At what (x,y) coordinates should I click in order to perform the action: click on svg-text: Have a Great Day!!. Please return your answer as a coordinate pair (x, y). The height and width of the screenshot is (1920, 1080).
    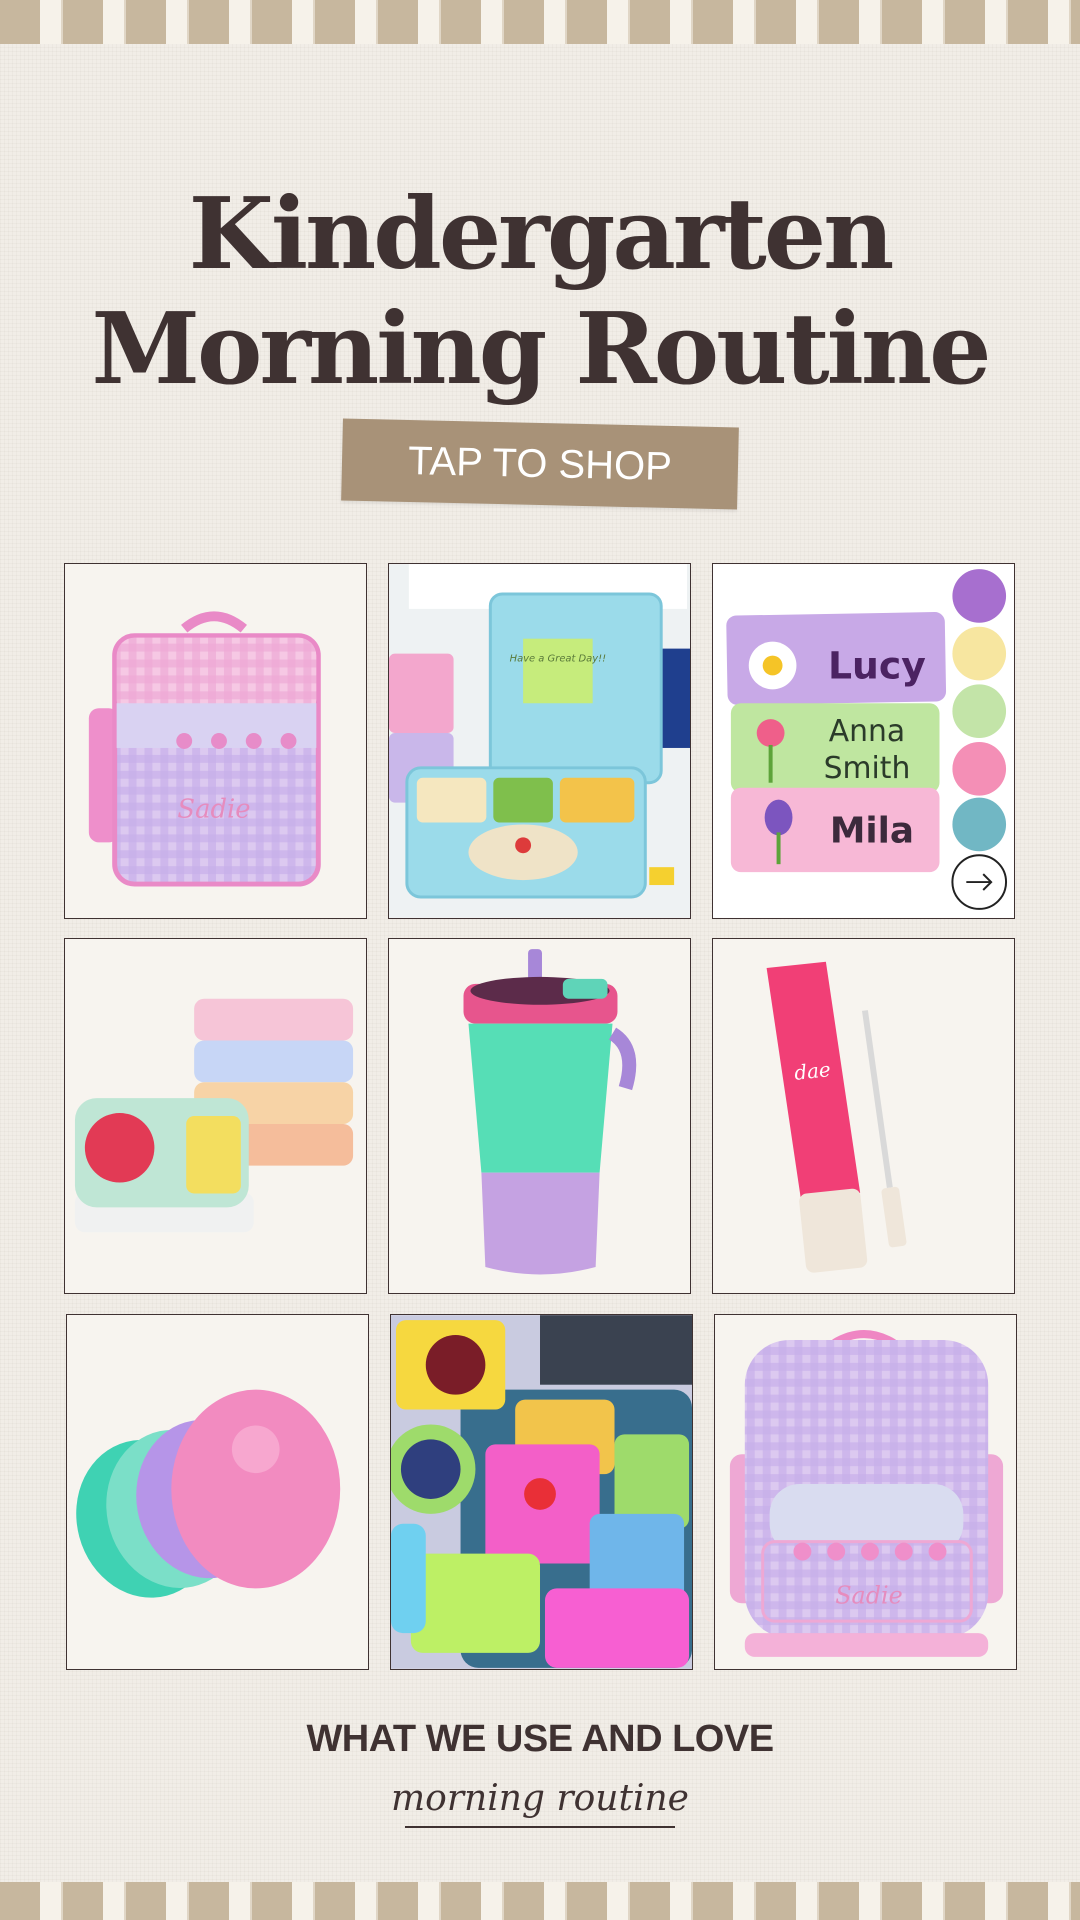
    Looking at the image, I should click on (558, 659).